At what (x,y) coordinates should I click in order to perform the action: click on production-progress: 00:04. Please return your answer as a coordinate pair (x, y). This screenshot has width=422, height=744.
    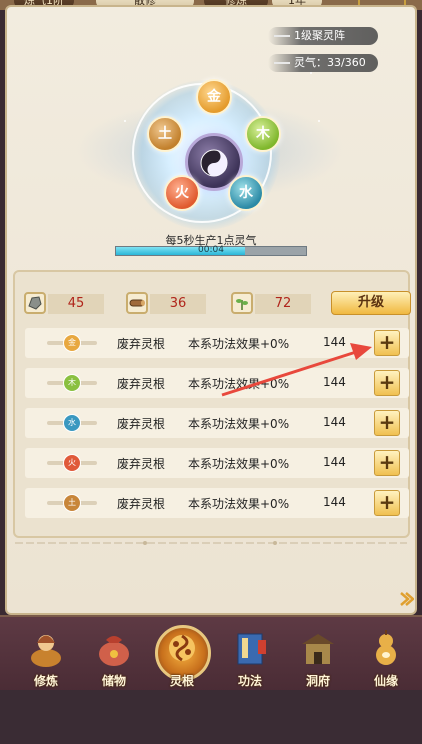
    Looking at the image, I should click on (211, 250).